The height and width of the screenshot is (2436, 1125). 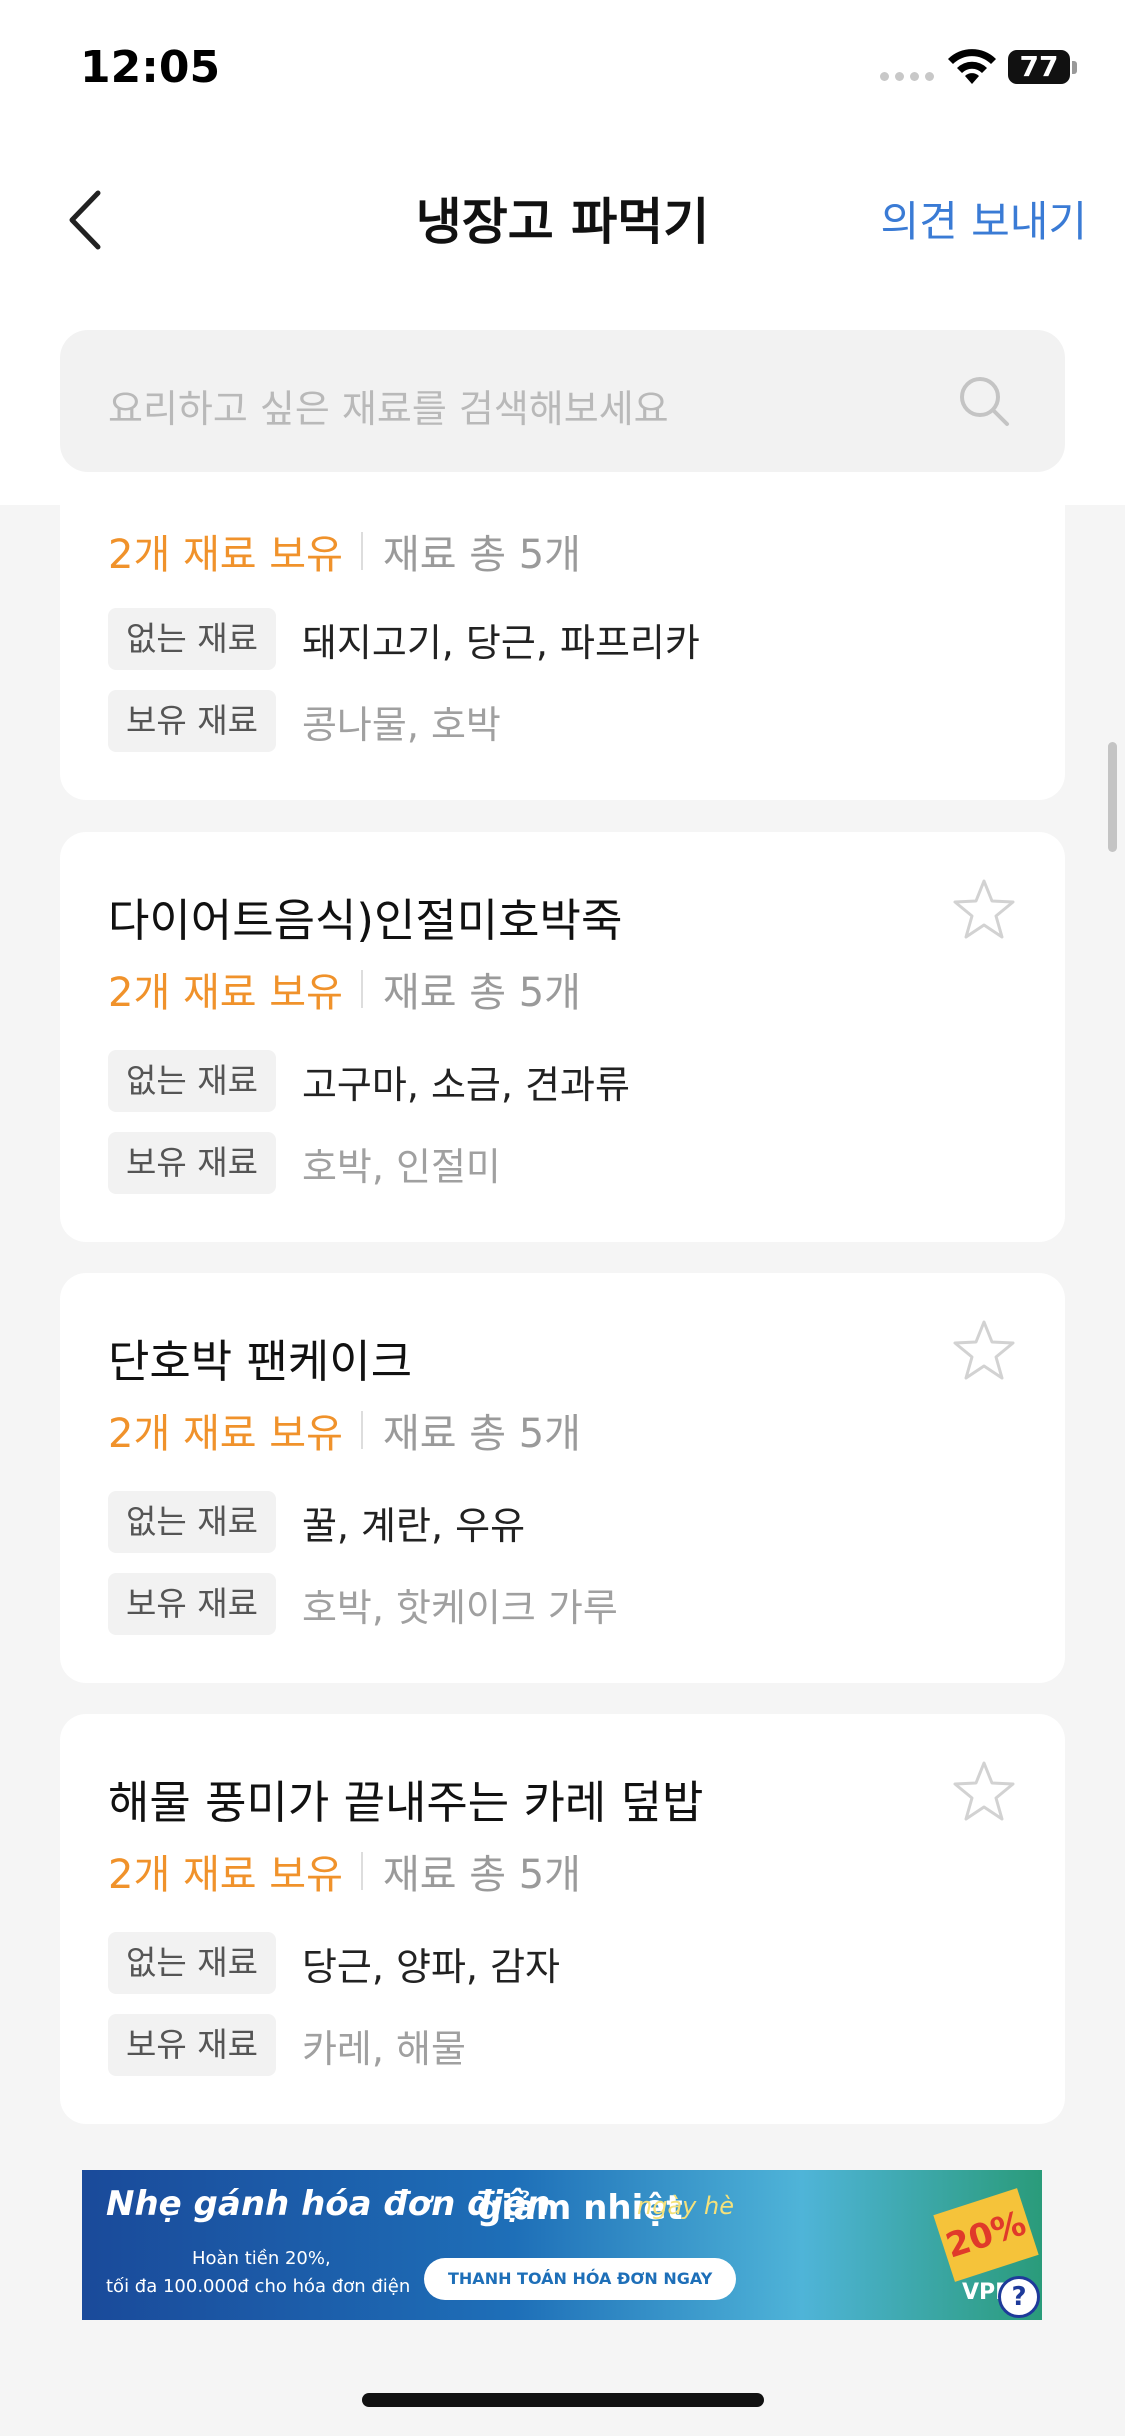 I want to click on battery-icon: 77, so click(x=1043, y=68).